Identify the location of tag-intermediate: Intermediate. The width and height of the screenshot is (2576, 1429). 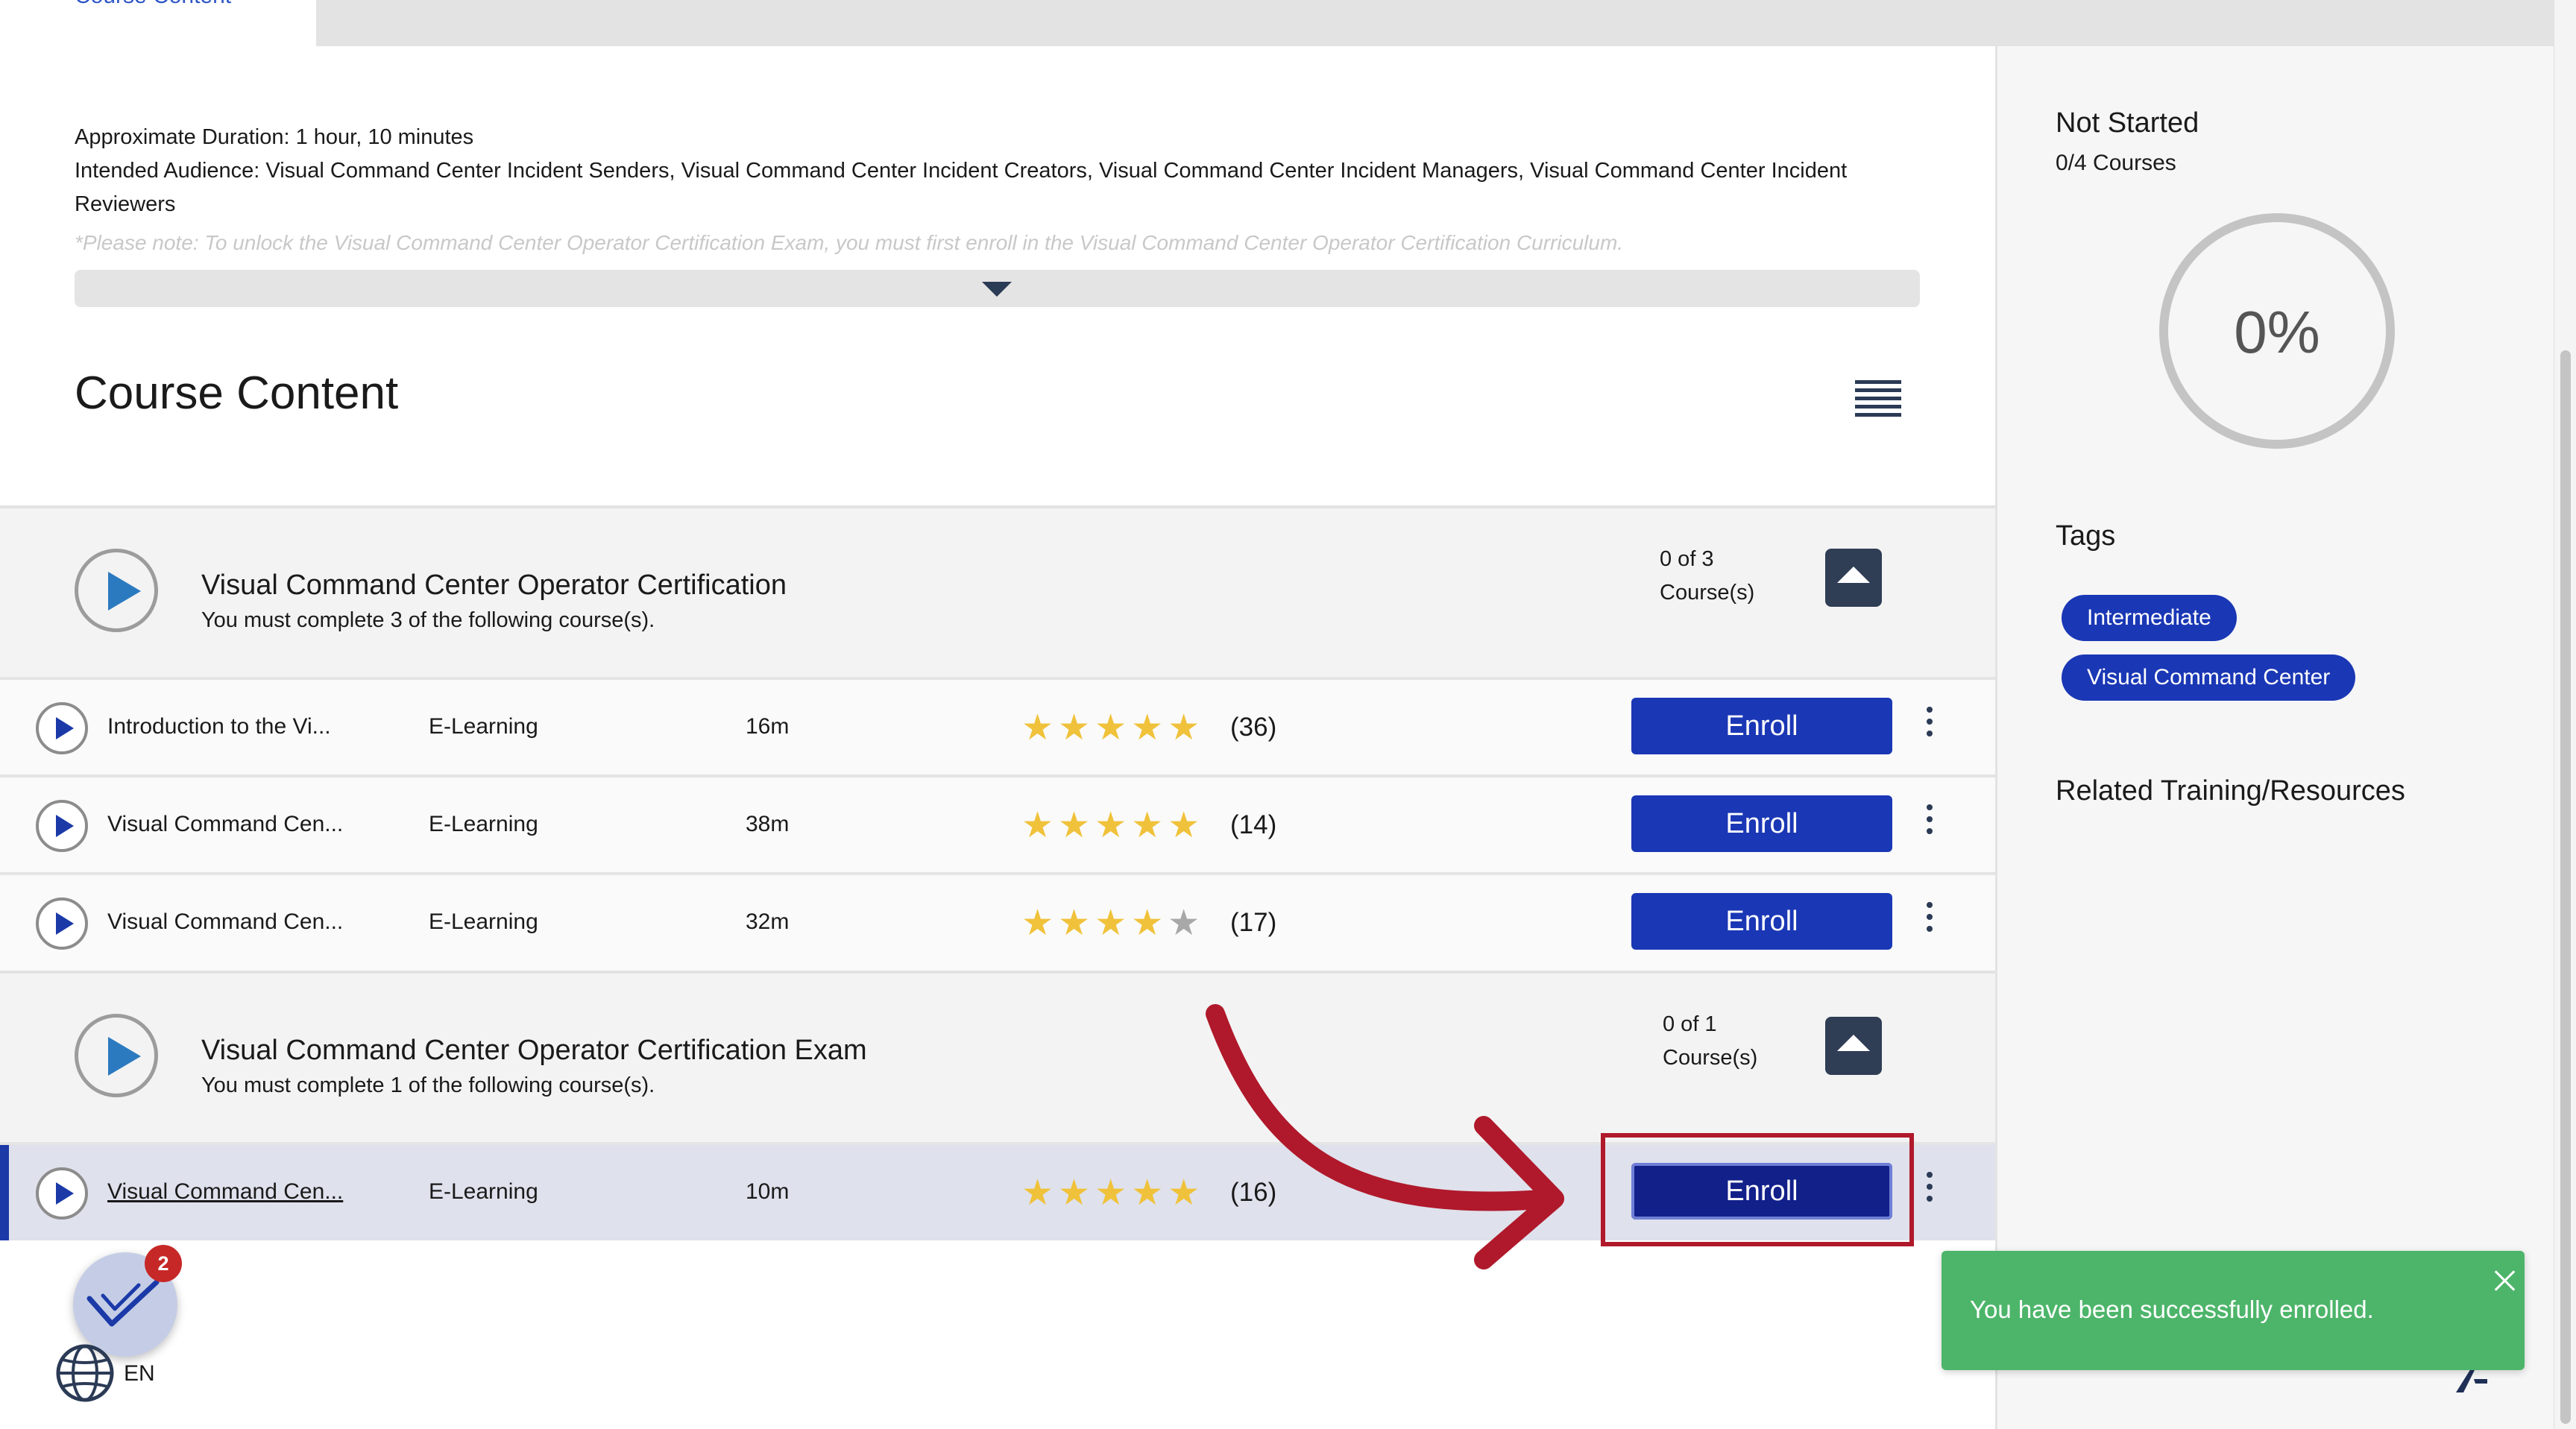
(2149, 618).